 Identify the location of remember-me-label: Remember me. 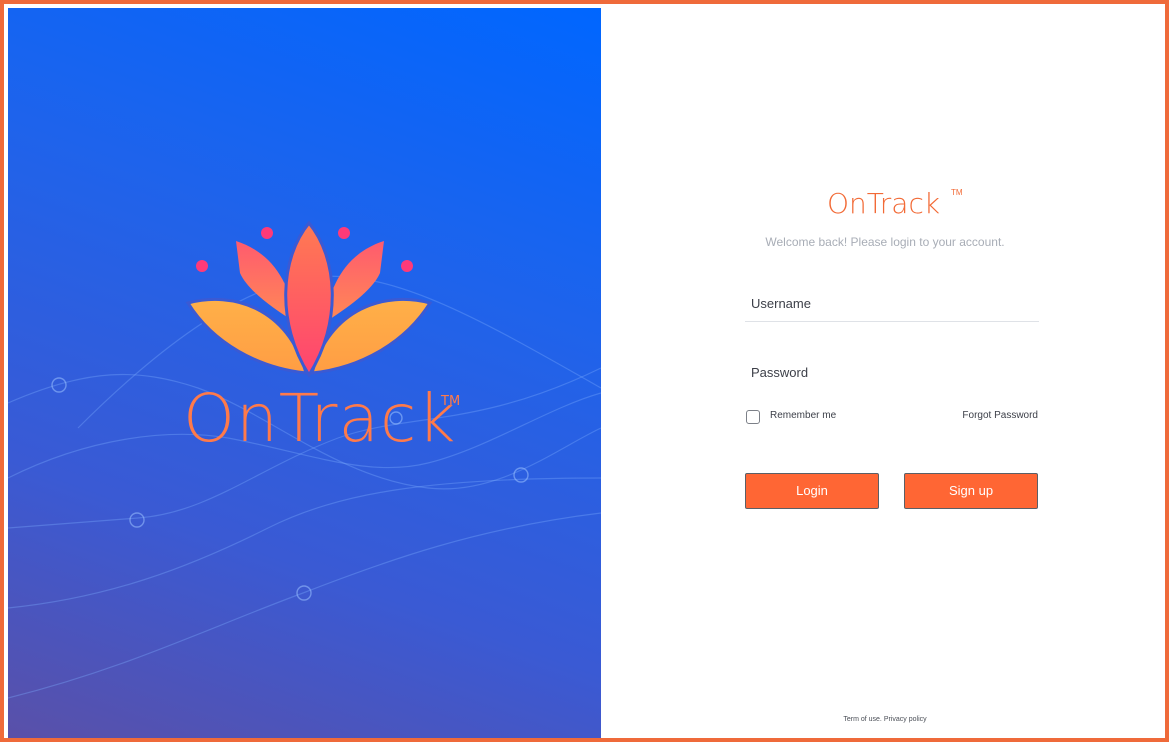
(803, 415).